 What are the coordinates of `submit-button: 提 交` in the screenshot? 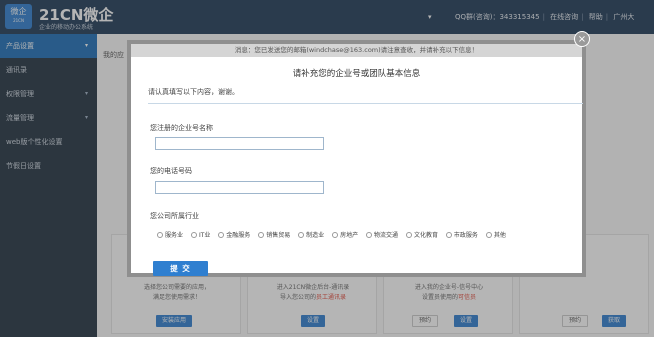 It's located at (180, 268).